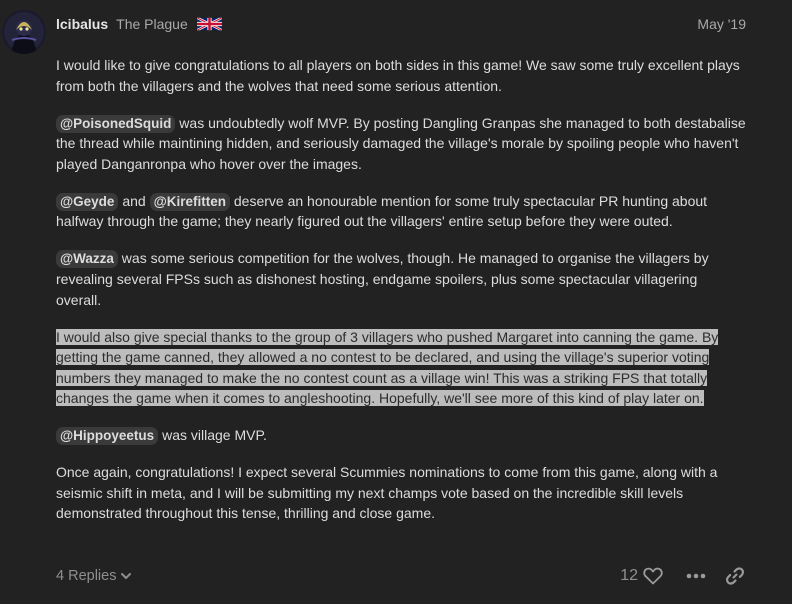 This screenshot has width=792, height=604. Describe the element at coordinates (134, 200) in the screenshot. I see `paragraph-text: and` at that location.